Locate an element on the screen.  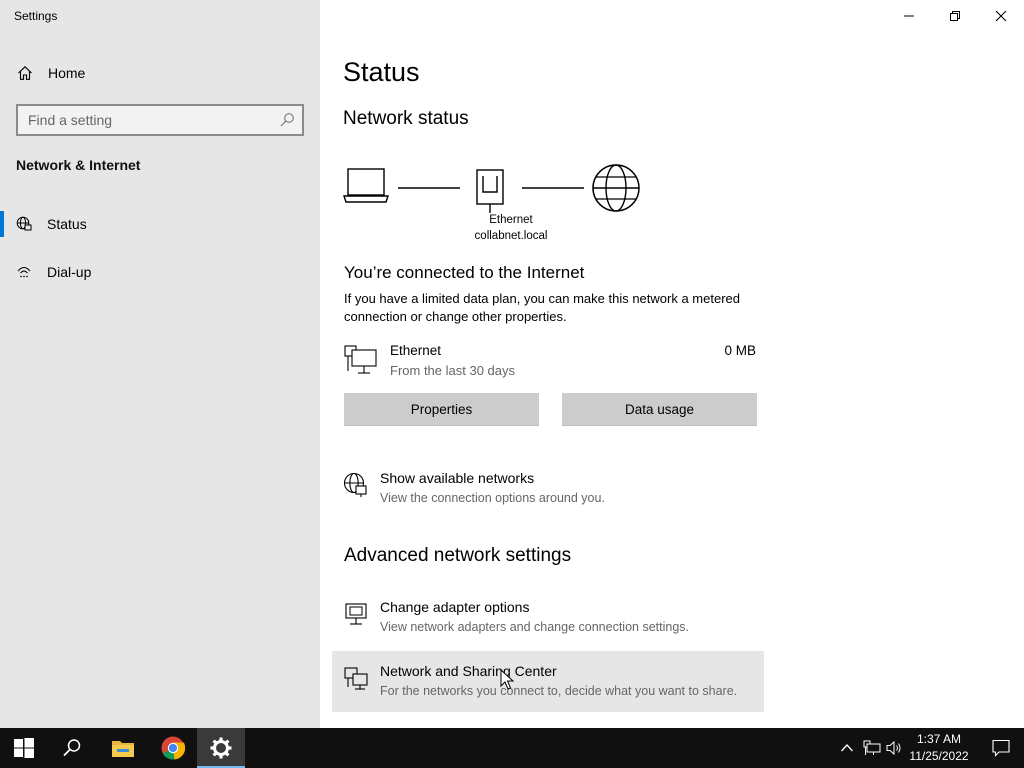
network-tray-icon is located at coordinates (872, 747).